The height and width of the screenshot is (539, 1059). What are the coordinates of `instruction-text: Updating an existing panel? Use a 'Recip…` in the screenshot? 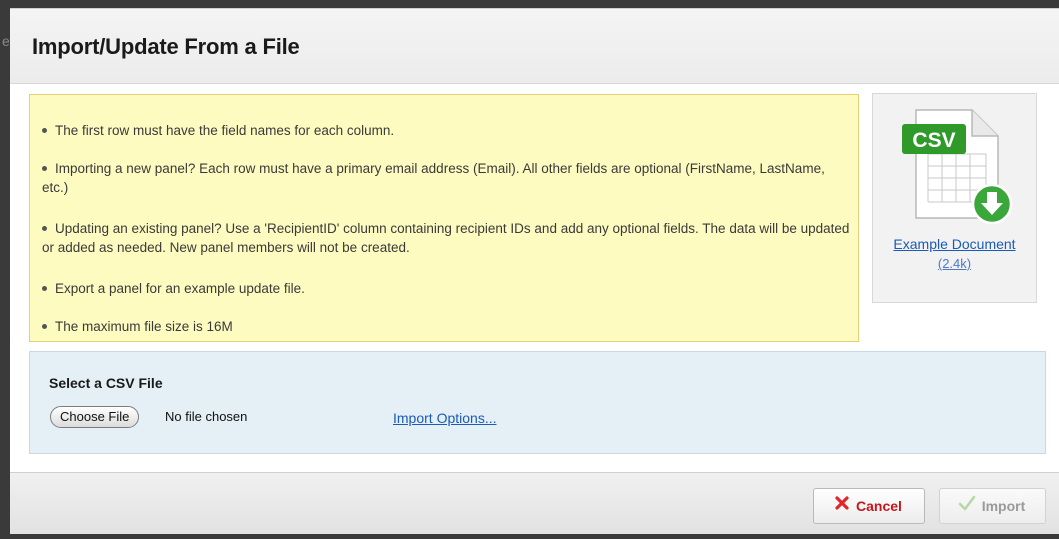 It's located at (446, 238).